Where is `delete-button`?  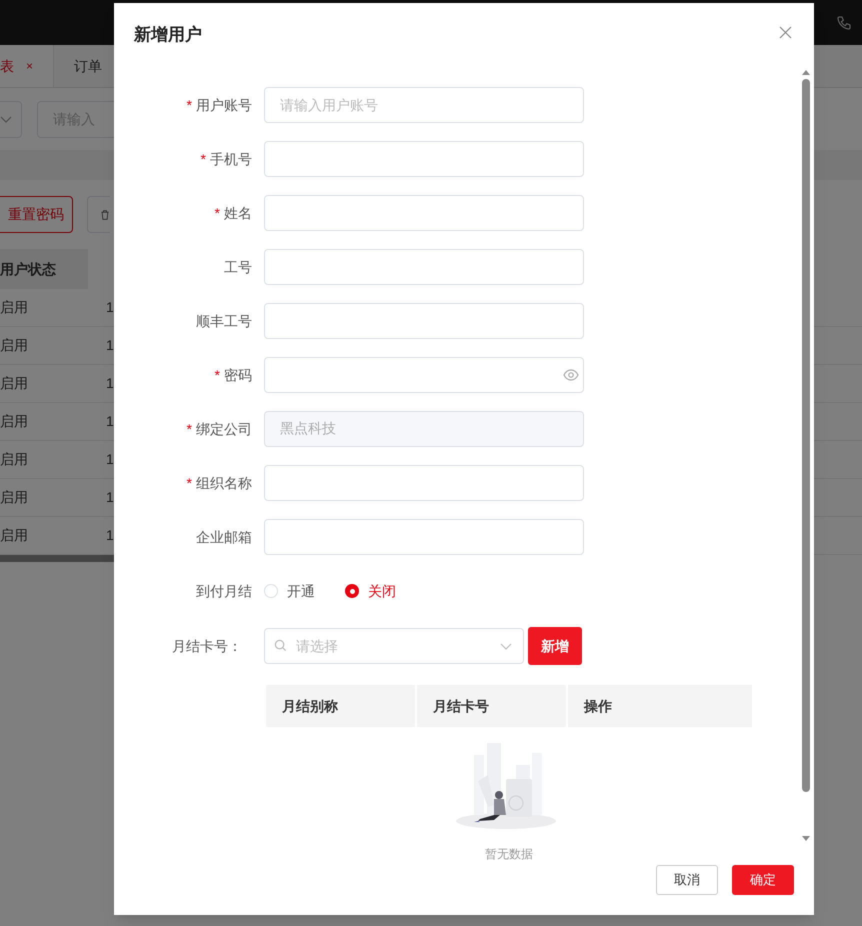 delete-button is located at coordinates (98, 214).